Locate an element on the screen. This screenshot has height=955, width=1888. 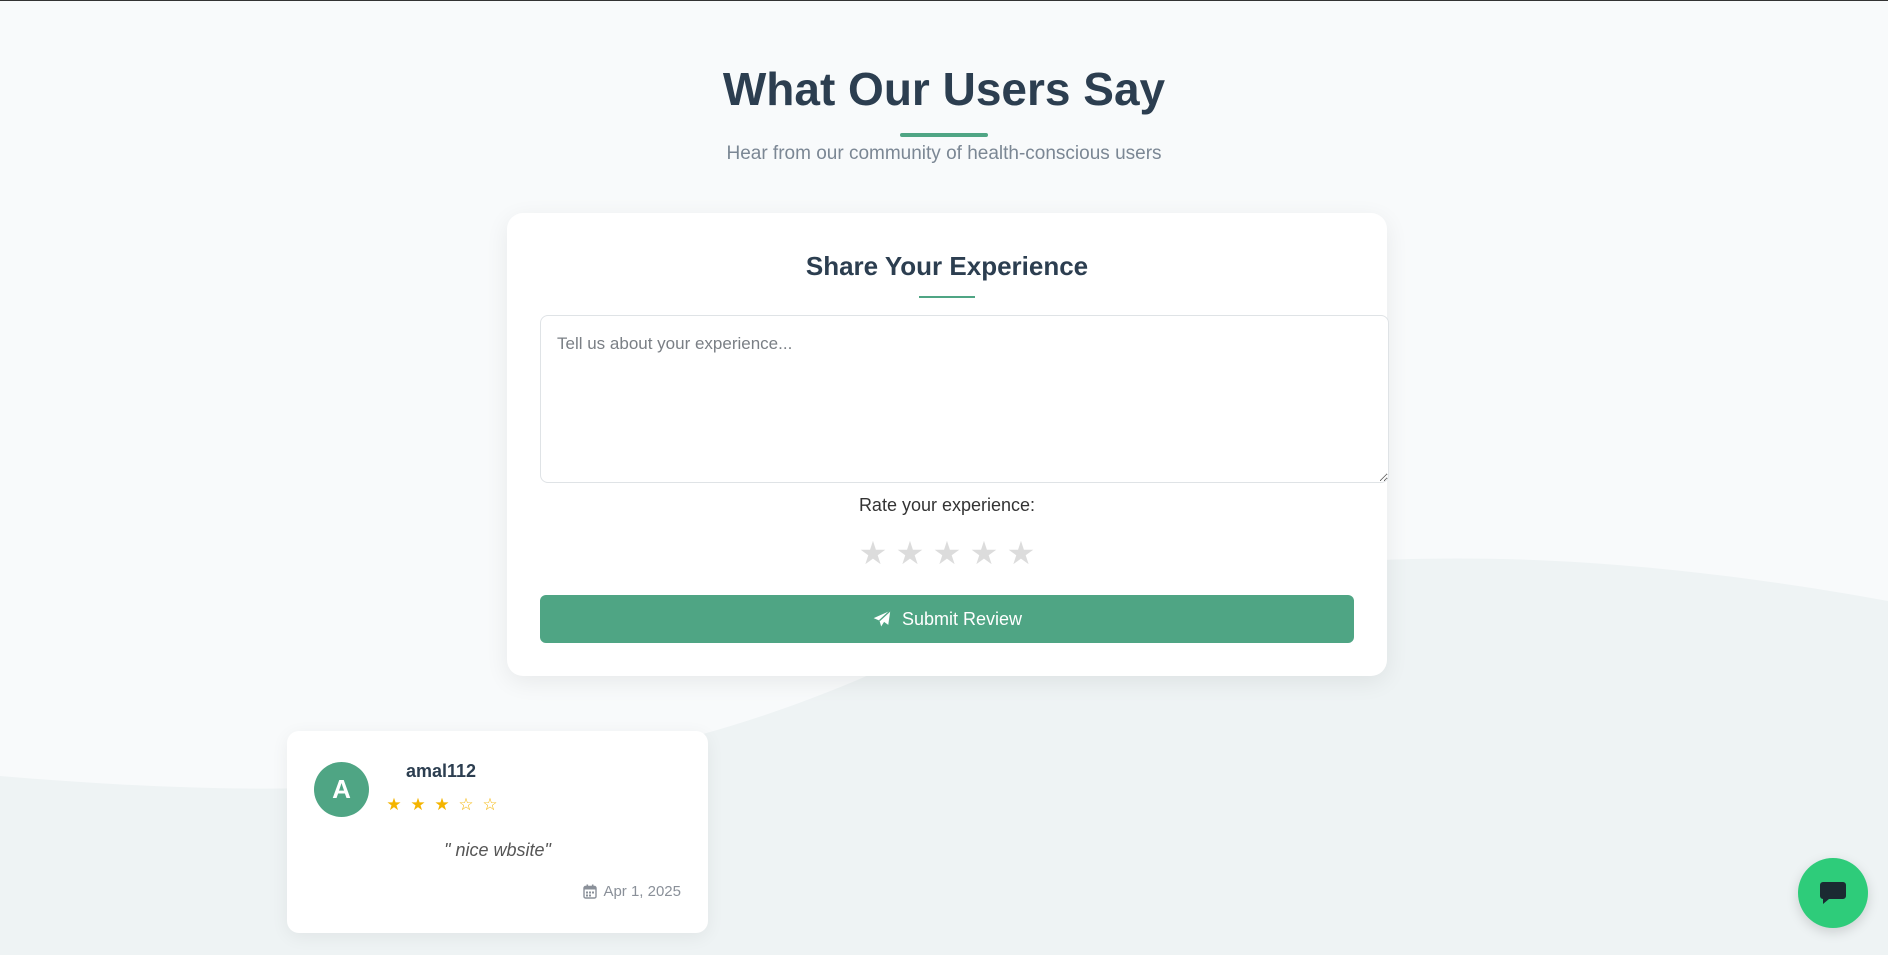
chat-bubble-icon is located at coordinates (1833, 893).